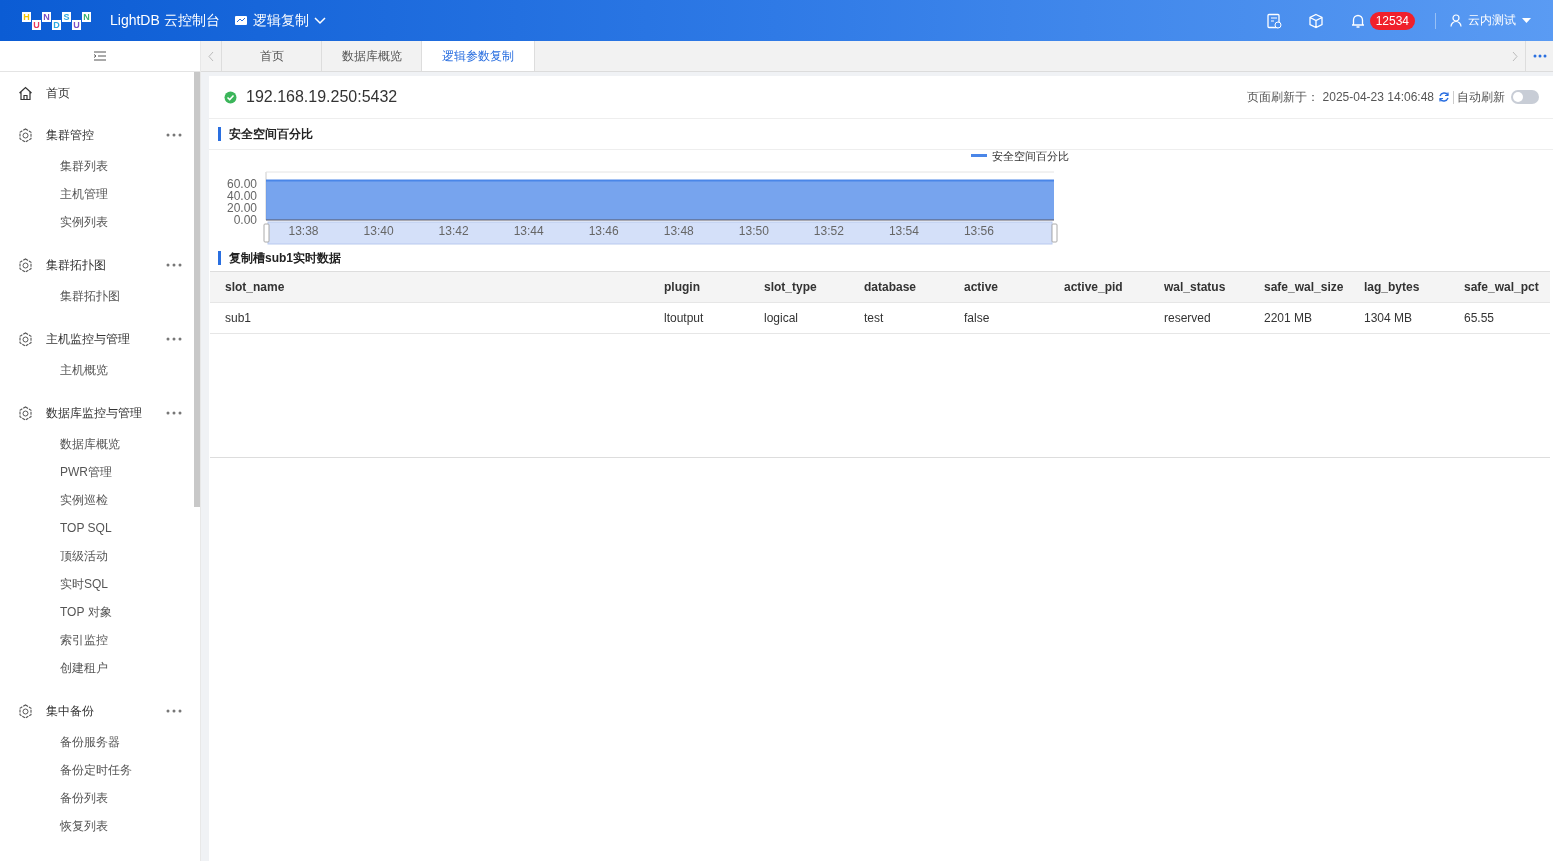  What do you see at coordinates (97, 770) in the screenshot?
I see `submenu-item: 备份定时任务` at bounding box center [97, 770].